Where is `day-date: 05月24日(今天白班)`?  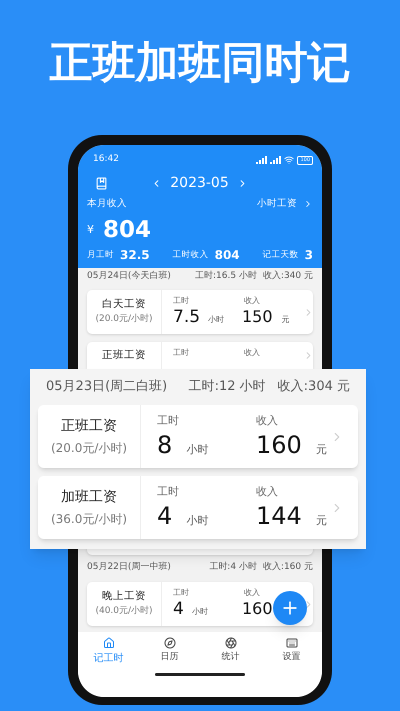 day-date: 05月24日(今天白班) is located at coordinates (129, 277).